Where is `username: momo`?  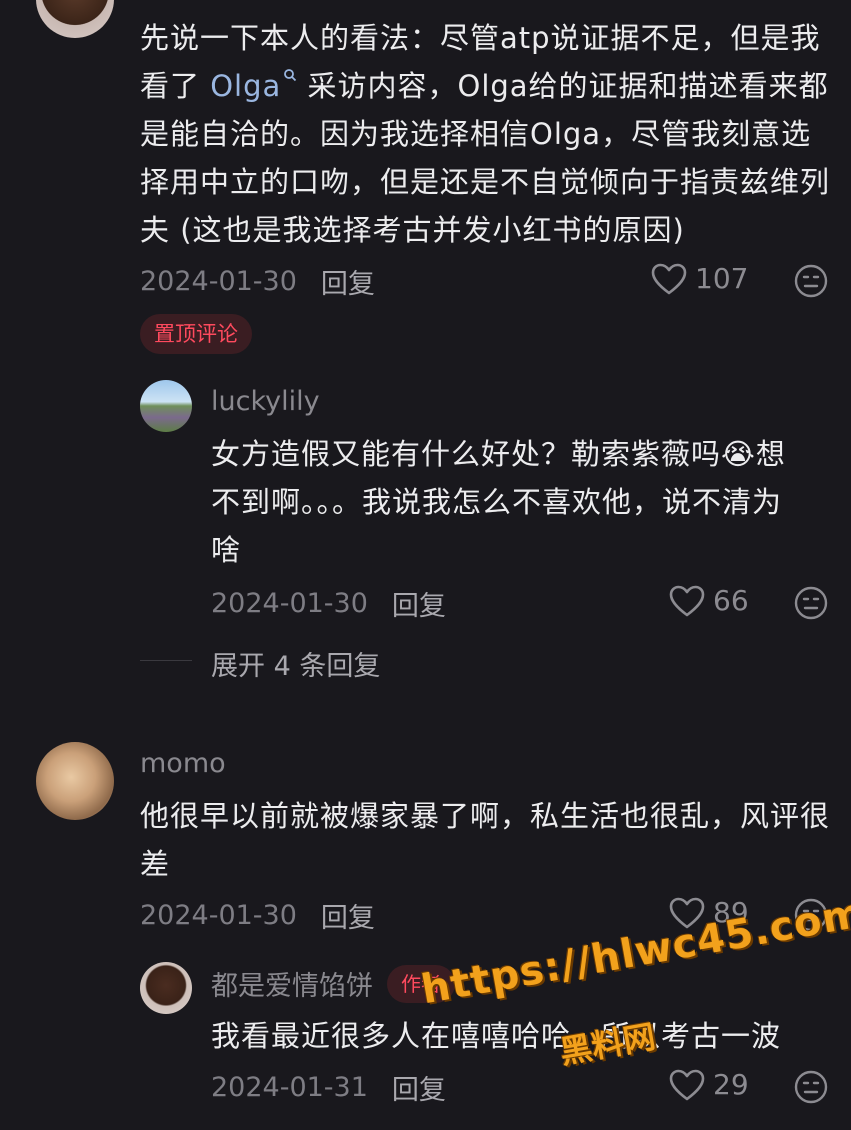
username: momo is located at coordinates (183, 763).